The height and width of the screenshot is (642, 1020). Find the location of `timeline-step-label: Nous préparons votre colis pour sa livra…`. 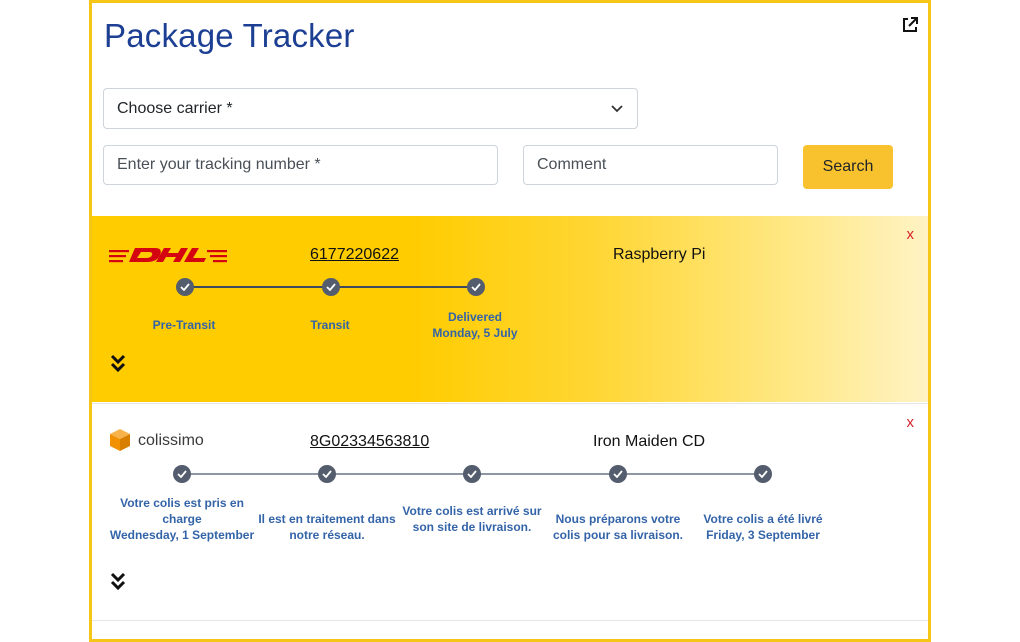

timeline-step-label: Nous préparons votre colis pour sa livra… is located at coordinates (618, 527).